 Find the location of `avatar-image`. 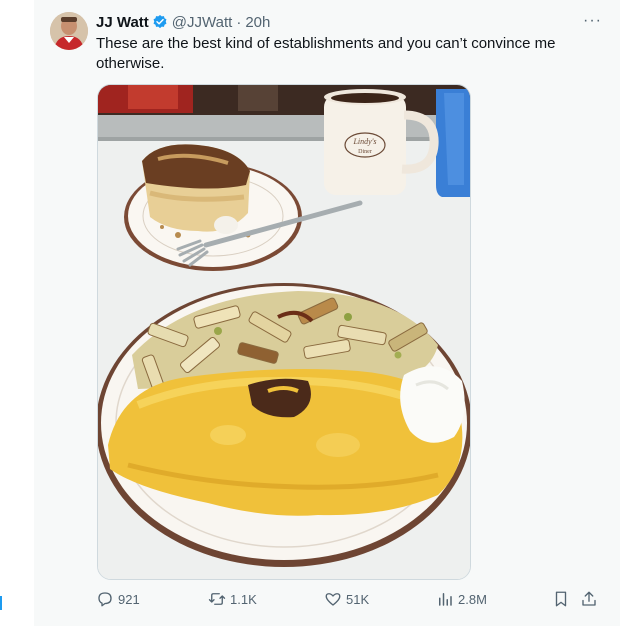

avatar-image is located at coordinates (69, 31).